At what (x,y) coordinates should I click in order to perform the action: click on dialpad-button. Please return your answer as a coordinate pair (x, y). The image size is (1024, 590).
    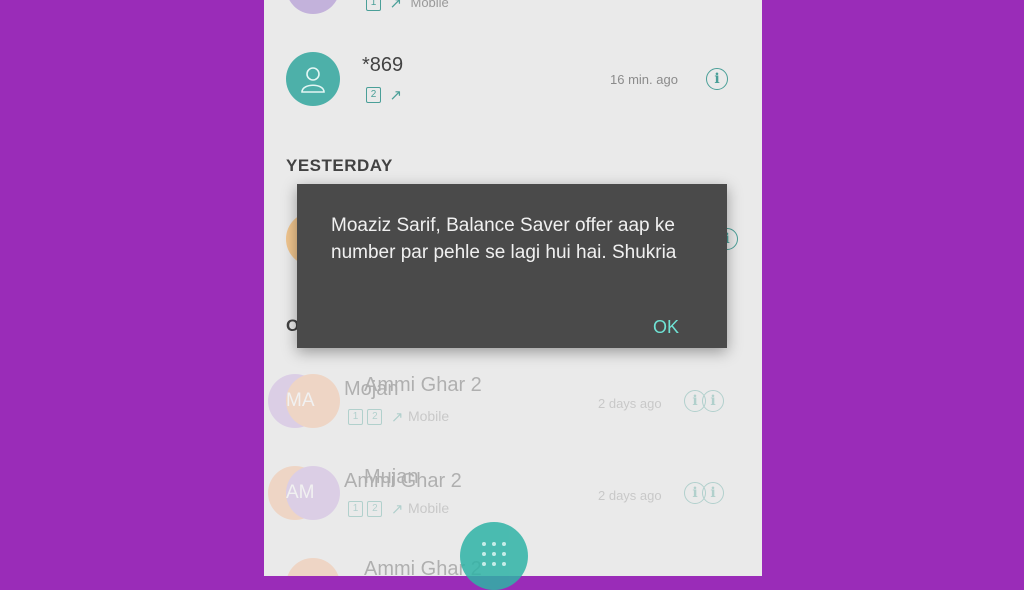
    Looking at the image, I should click on (494, 556).